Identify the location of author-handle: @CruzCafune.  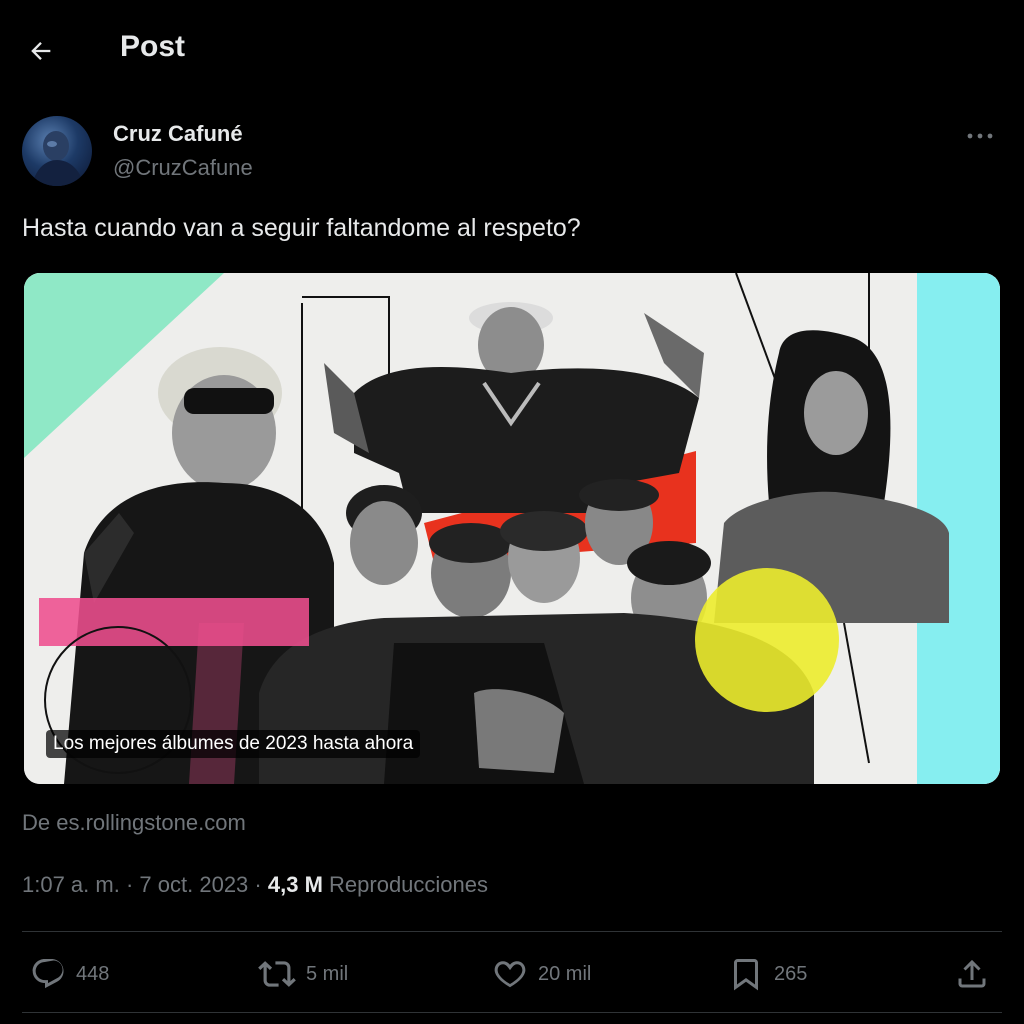
(183, 168).